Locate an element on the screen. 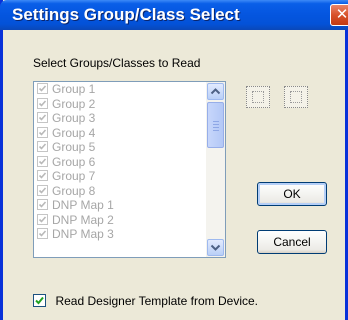 The height and width of the screenshot is (320, 348). list-item: DNP Map 1 is located at coordinates (120, 205).